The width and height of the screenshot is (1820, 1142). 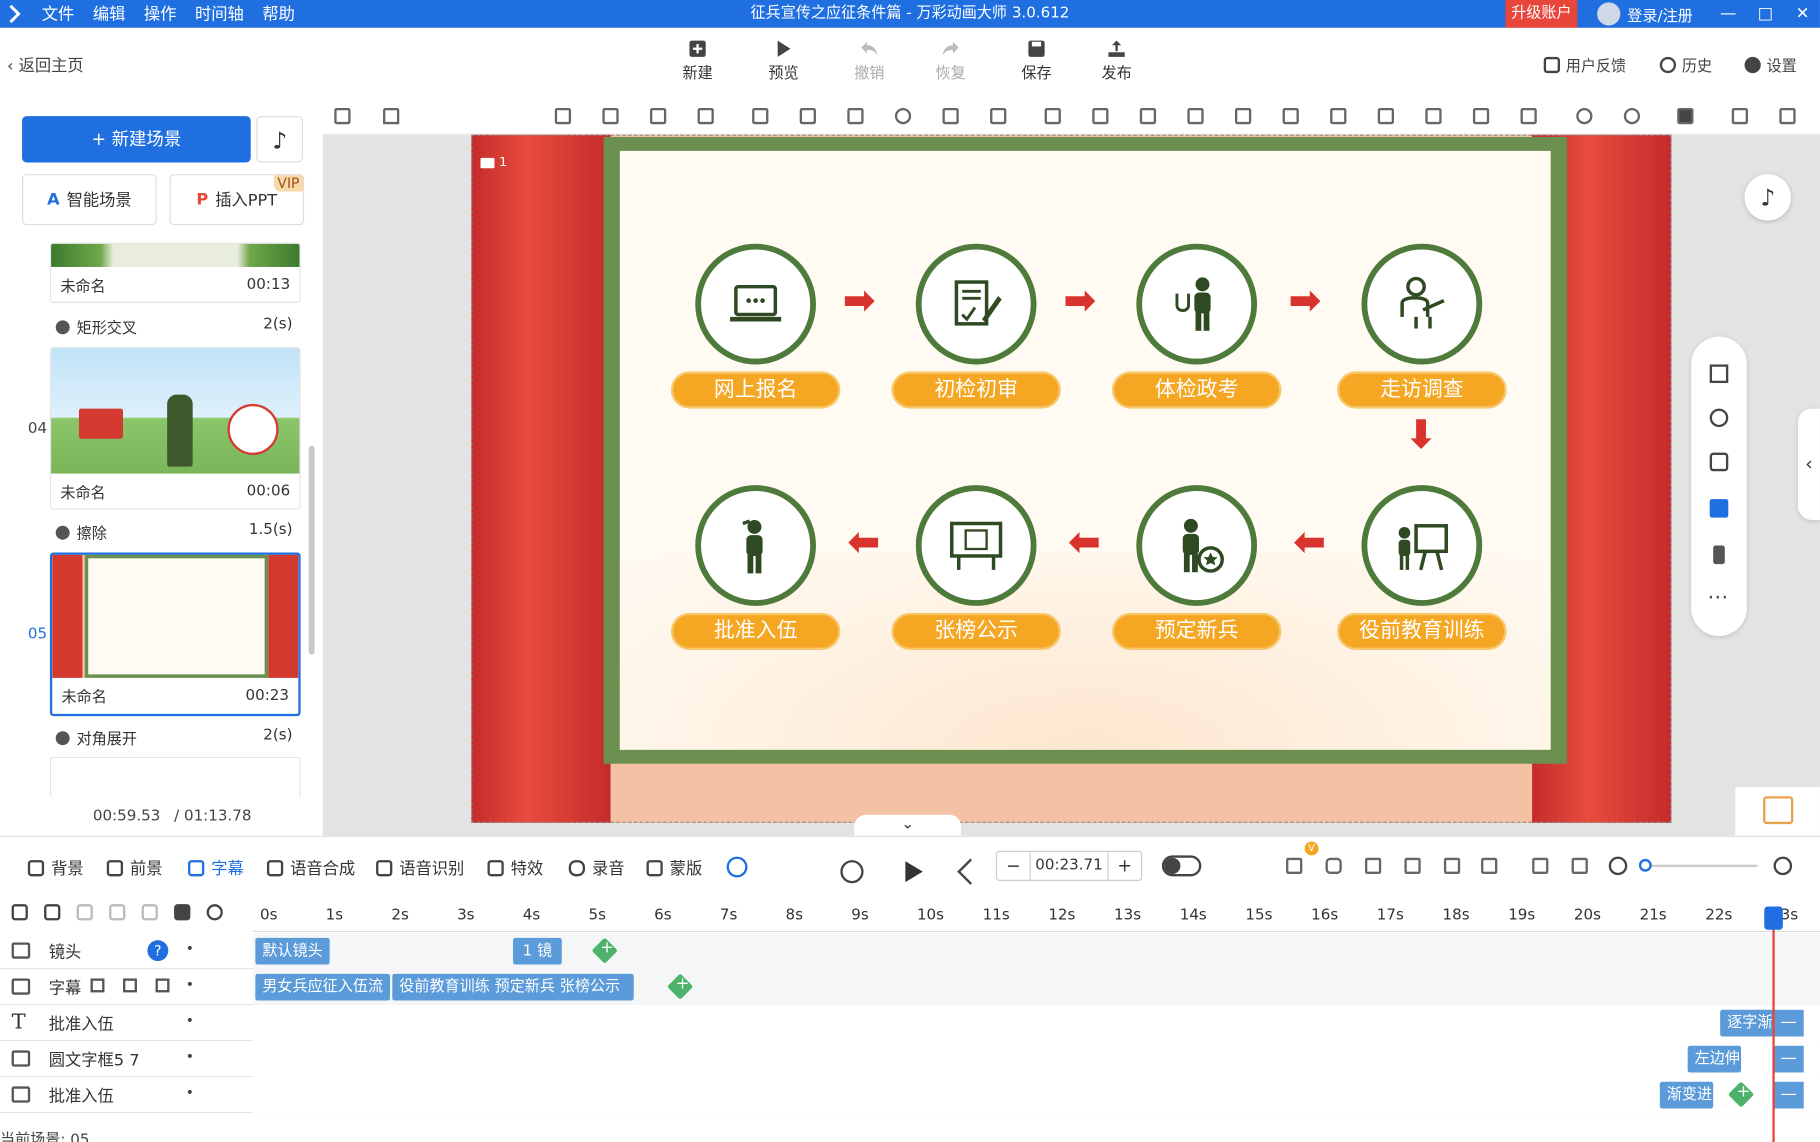 I want to click on feedback-link: 用户反馈, so click(x=1584, y=64).